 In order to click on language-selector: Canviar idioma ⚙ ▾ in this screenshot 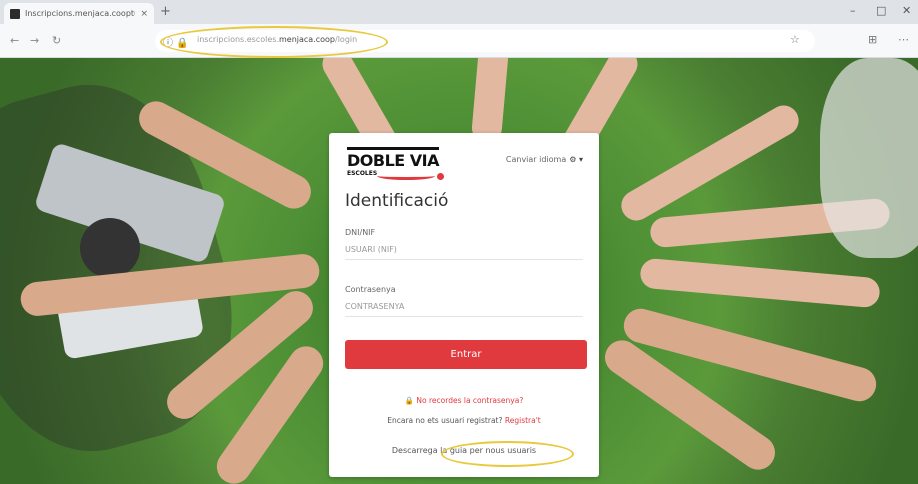, I will do `click(544, 159)`.